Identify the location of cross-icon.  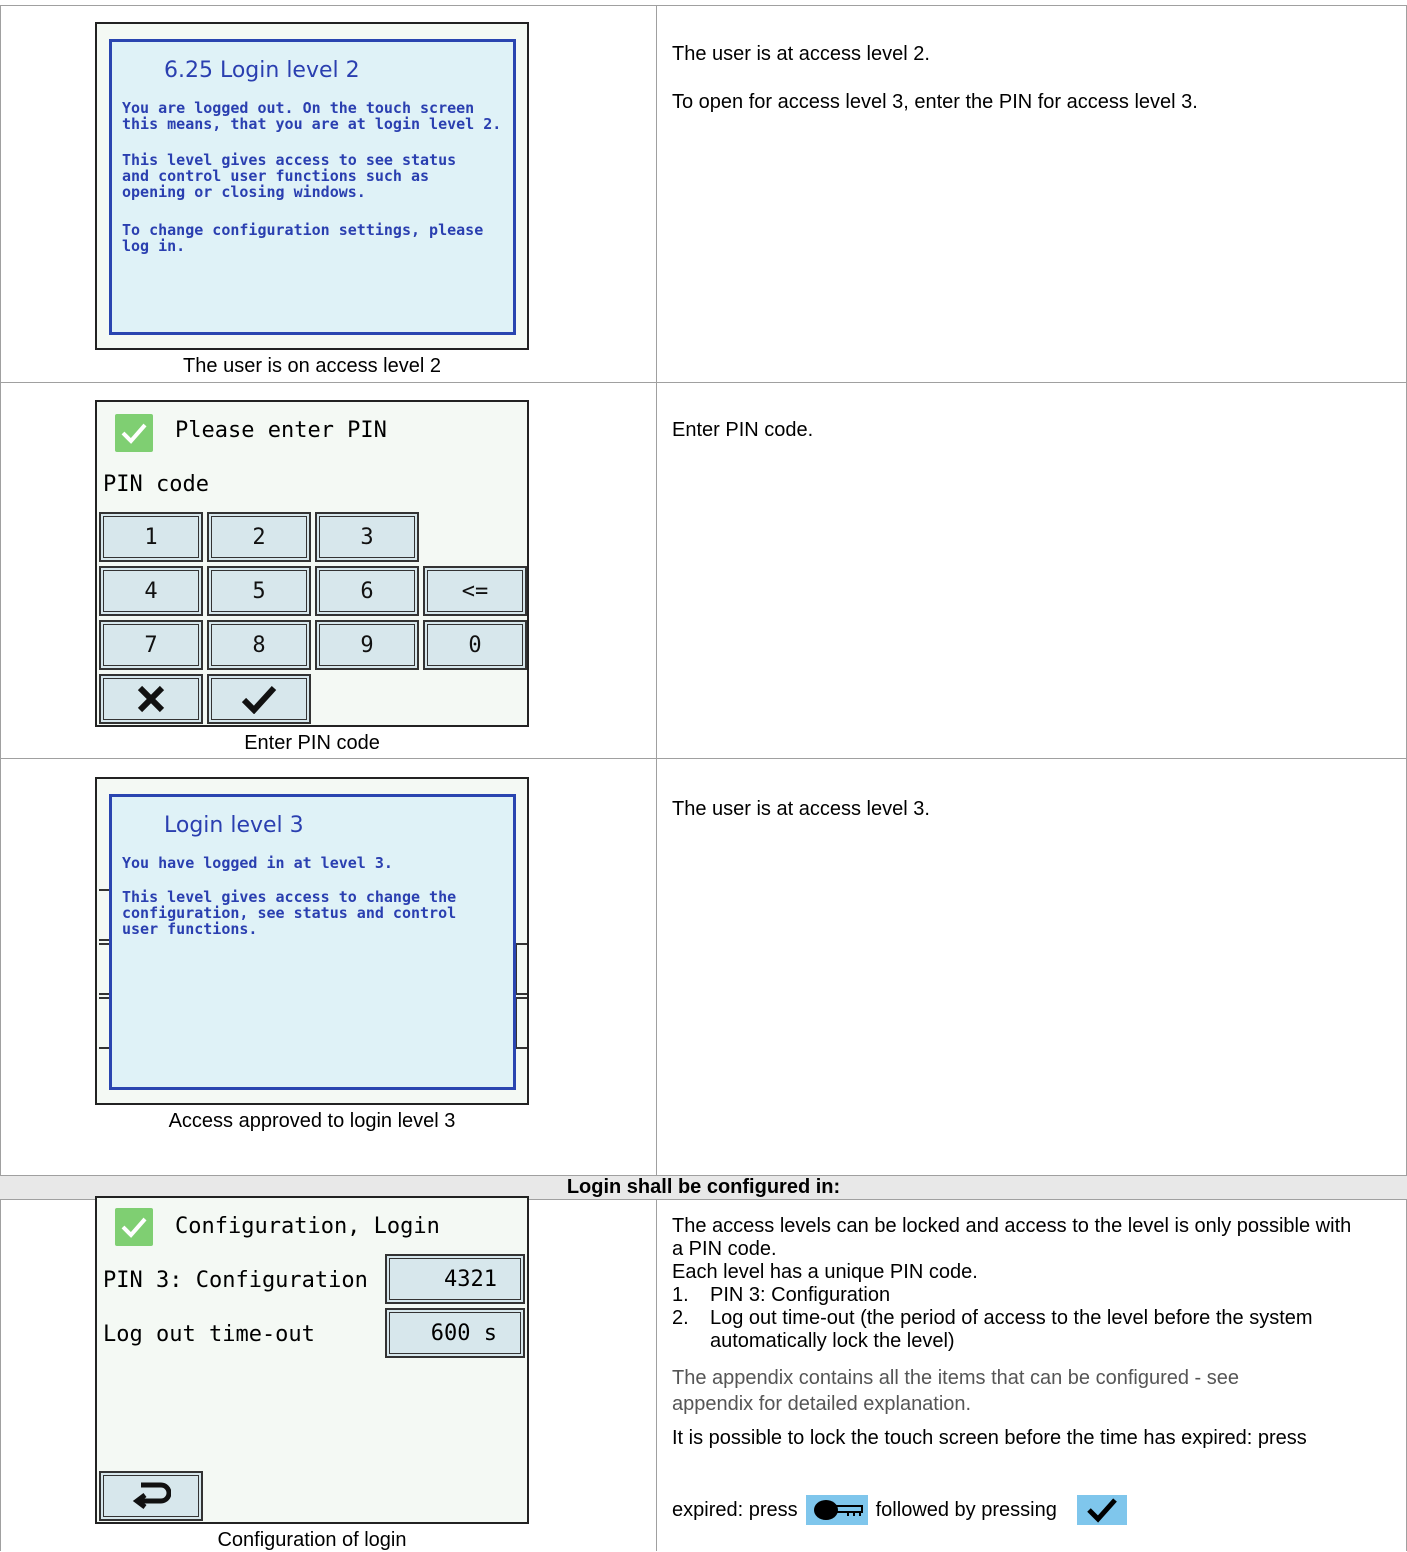
(151, 699).